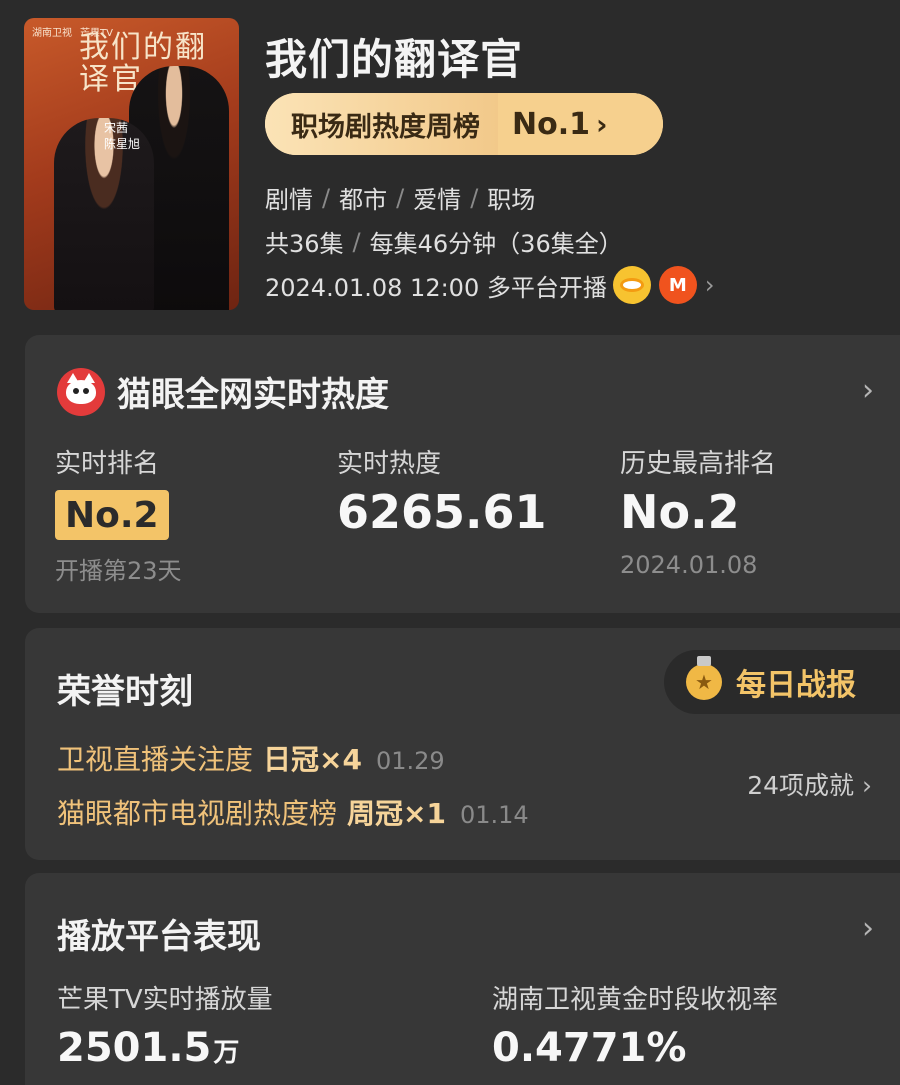  Describe the element at coordinates (394, 59) in the screenshot. I see `drama-title: 我们的翻译官` at that location.